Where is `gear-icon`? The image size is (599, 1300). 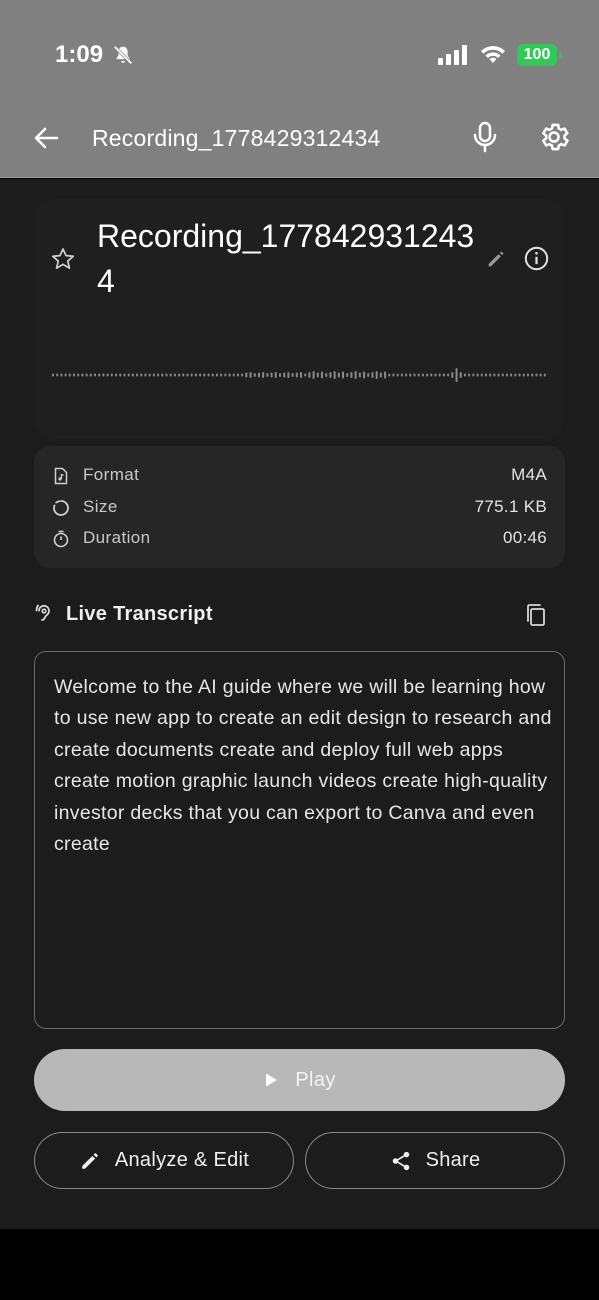
gear-icon is located at coordinates (554, 137).